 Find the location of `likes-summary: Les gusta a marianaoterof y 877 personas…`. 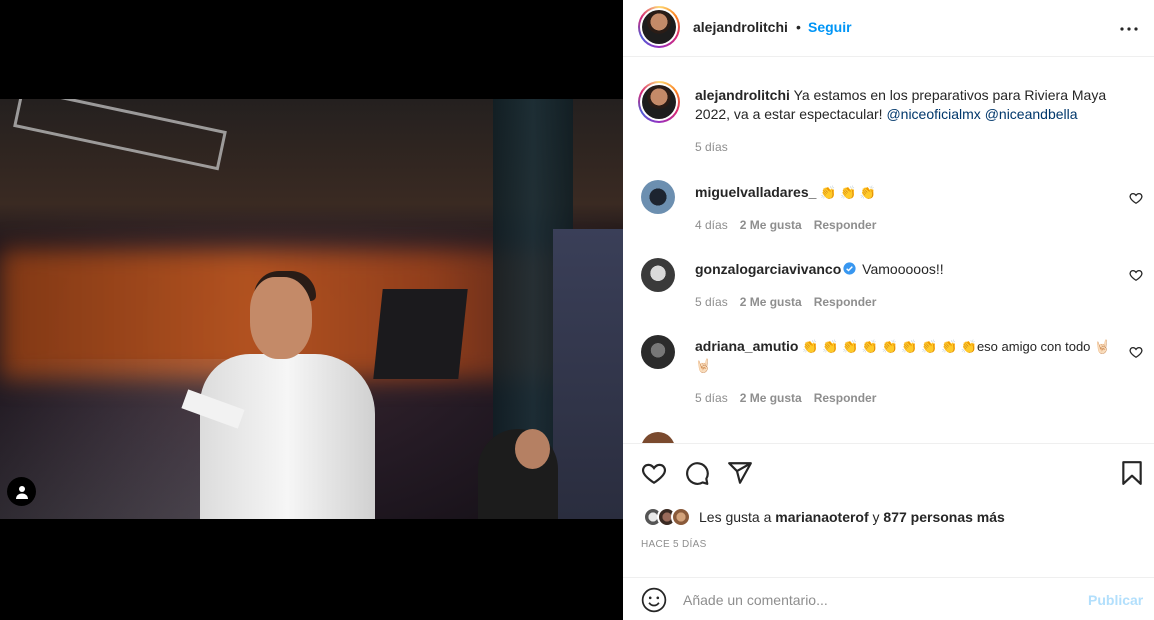

likes-summary: Les gusta a marianaoterof y 877 personas… is located at coordinates (824, 517).